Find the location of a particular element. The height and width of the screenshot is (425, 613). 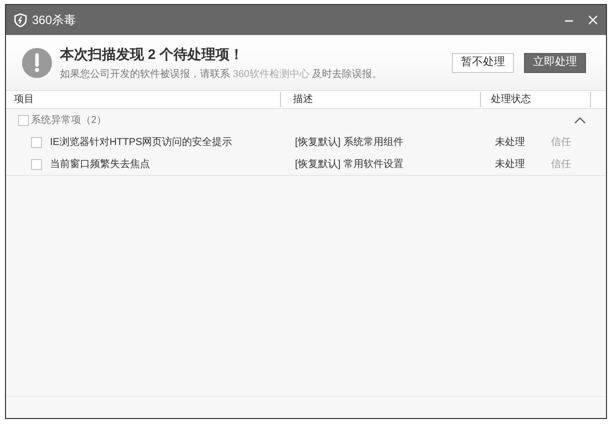

column-header: 处理状态 is located at coordinates (536, 99).